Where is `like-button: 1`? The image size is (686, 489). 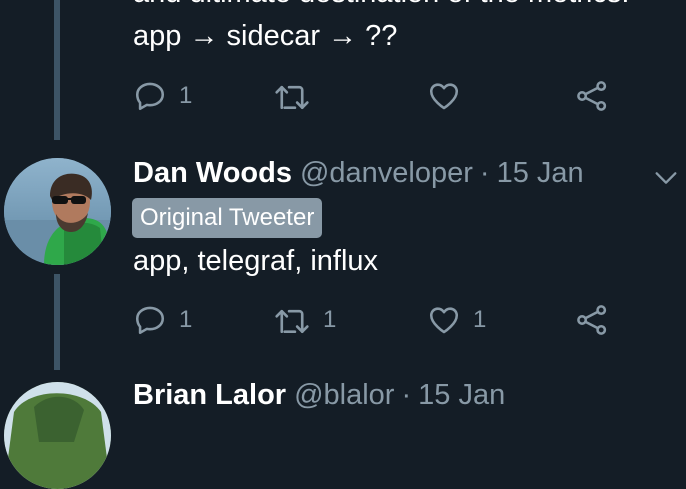 like-button: 1 is located at coordinates (456, 320).